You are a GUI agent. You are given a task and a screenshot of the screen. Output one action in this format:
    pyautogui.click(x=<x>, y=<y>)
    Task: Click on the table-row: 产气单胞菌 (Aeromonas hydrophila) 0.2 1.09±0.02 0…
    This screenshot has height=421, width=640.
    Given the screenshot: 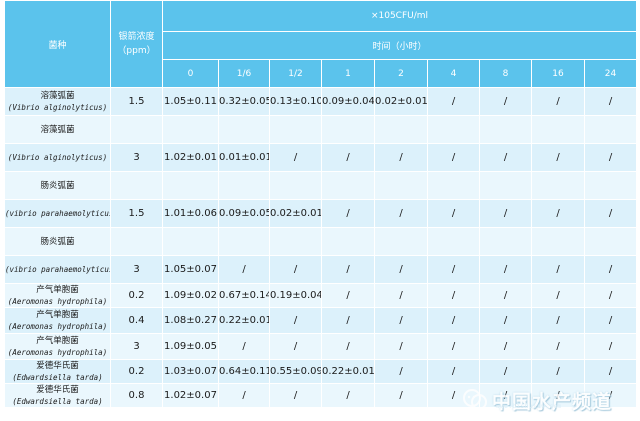 What is the action you would take?
    pyautogui.click(x=320, y=295)
    